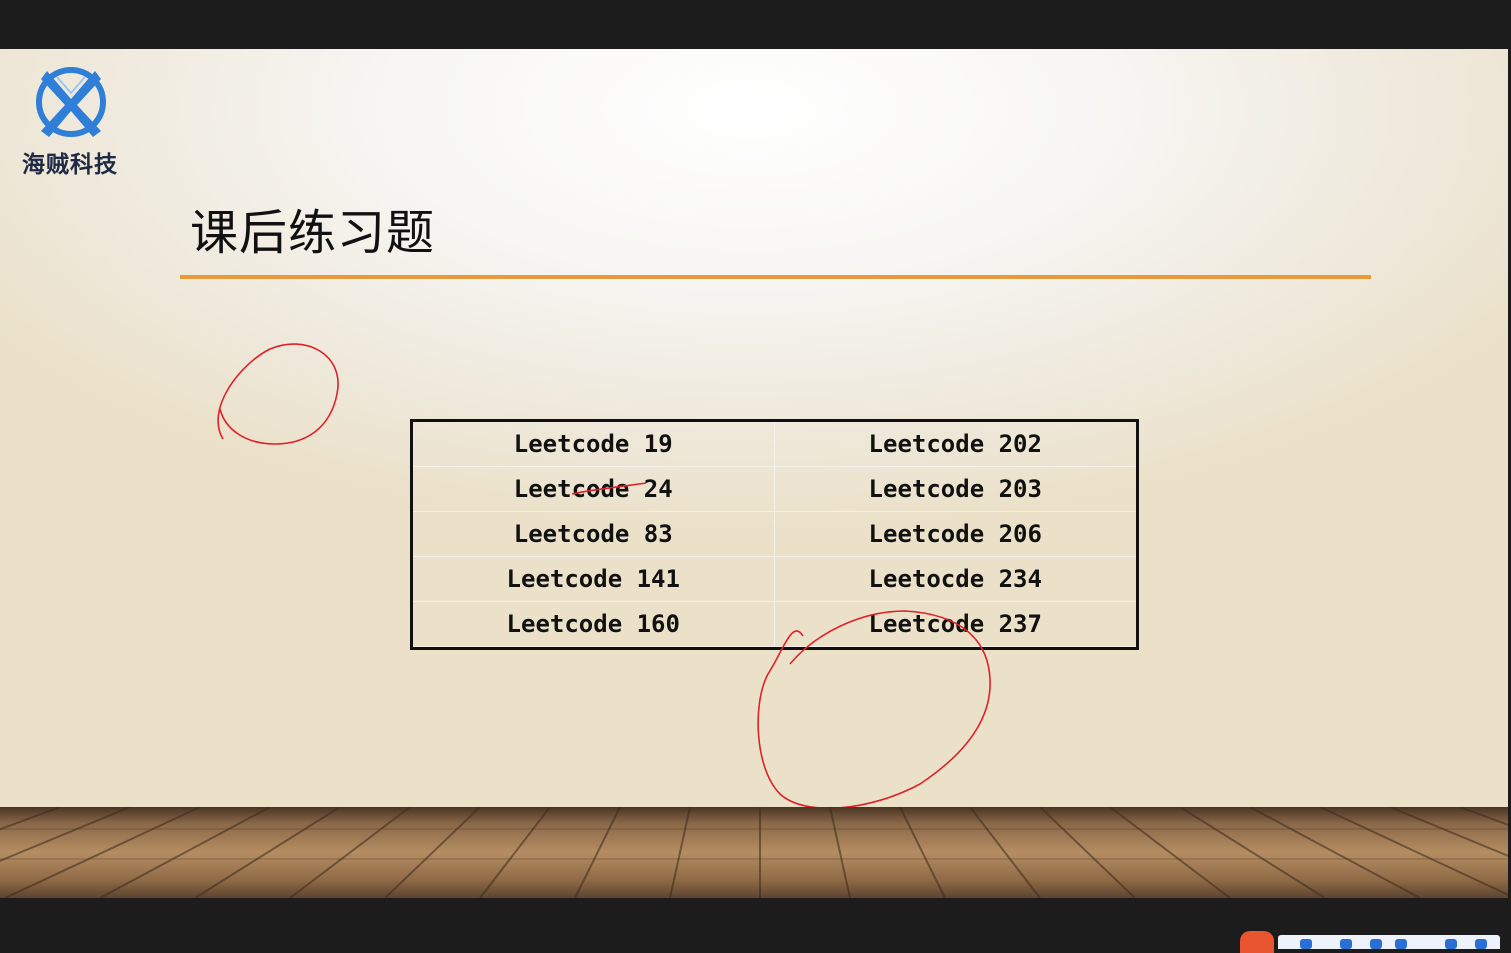  I want to click on wooden-floor, so click(755, 852).